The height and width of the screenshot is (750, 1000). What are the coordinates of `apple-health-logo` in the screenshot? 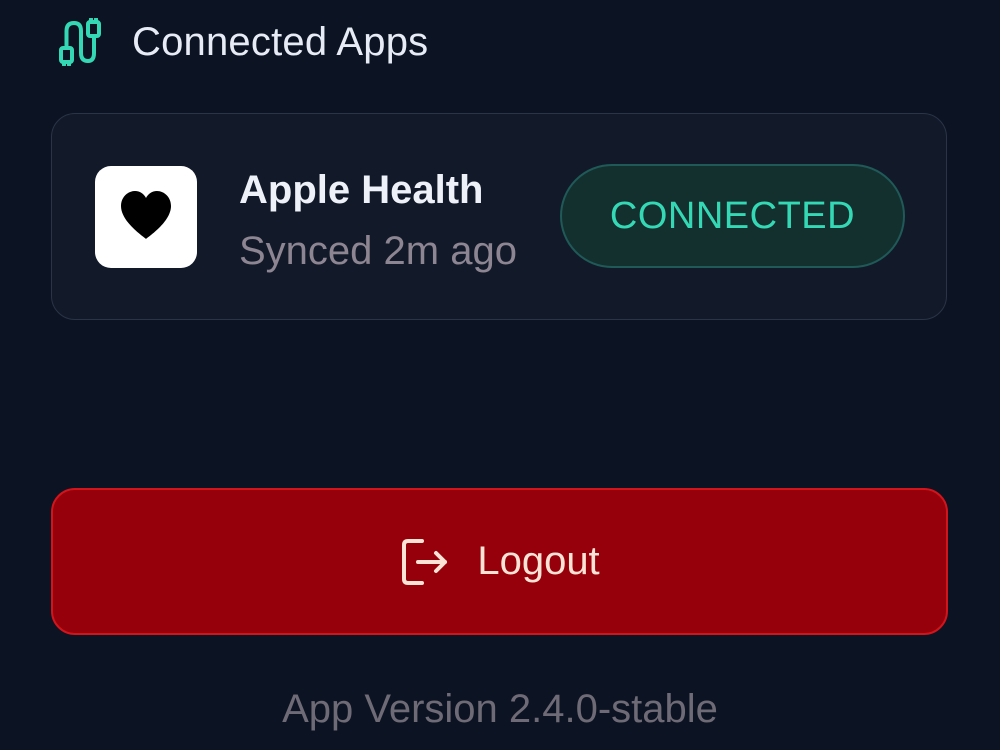 It's located at (146, 217).